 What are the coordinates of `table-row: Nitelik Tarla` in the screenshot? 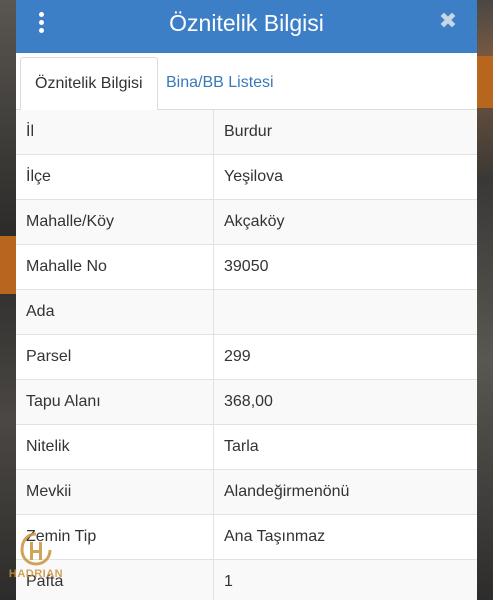 It's located at (246, 447).